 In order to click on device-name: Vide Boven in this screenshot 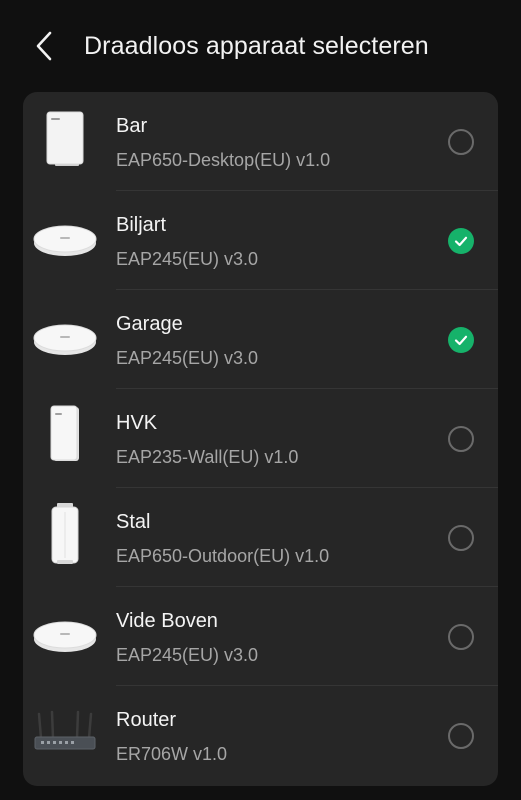, I will do `click(167, 621)`.